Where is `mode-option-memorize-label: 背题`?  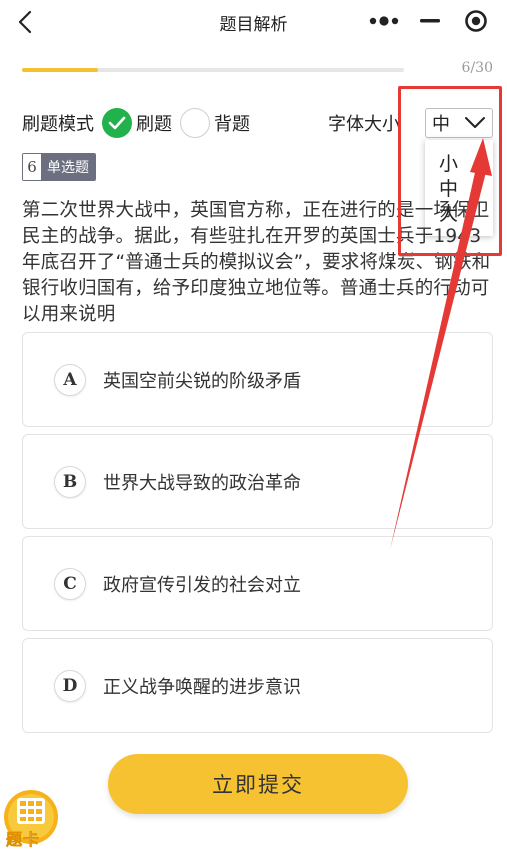 mode-option-memorize-label: 背题 is located at coordinates (232, 123).